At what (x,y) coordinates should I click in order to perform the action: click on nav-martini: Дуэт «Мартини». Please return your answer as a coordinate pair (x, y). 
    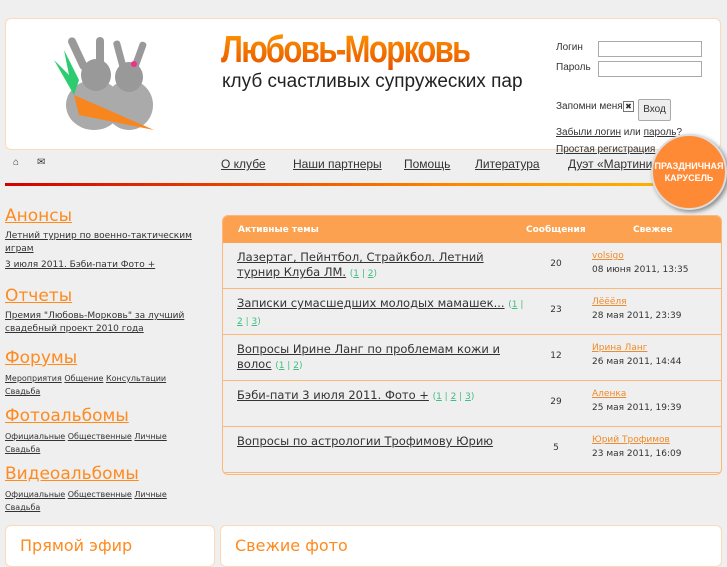
    Looking at the image, I should click on (613, 164).